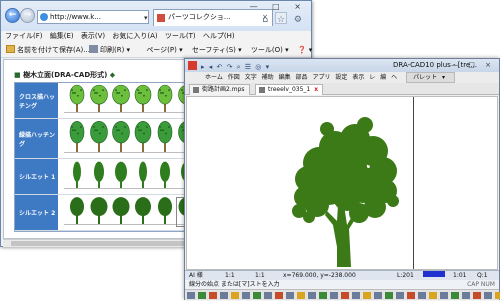 This screenshot has height=301, width=500. I want to click on color-swatch, so click(434, 274).